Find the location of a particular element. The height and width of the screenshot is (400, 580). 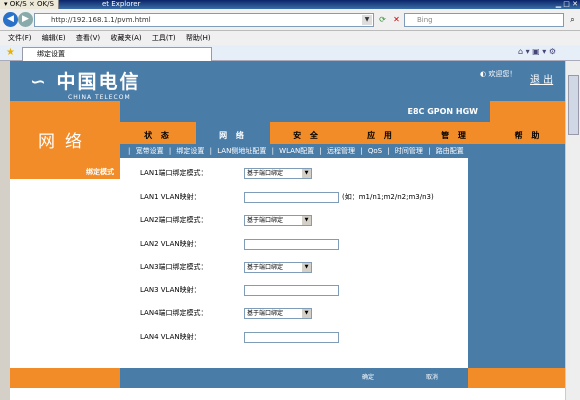

tab-status: 状 态 is located at coordinates (158, 133).